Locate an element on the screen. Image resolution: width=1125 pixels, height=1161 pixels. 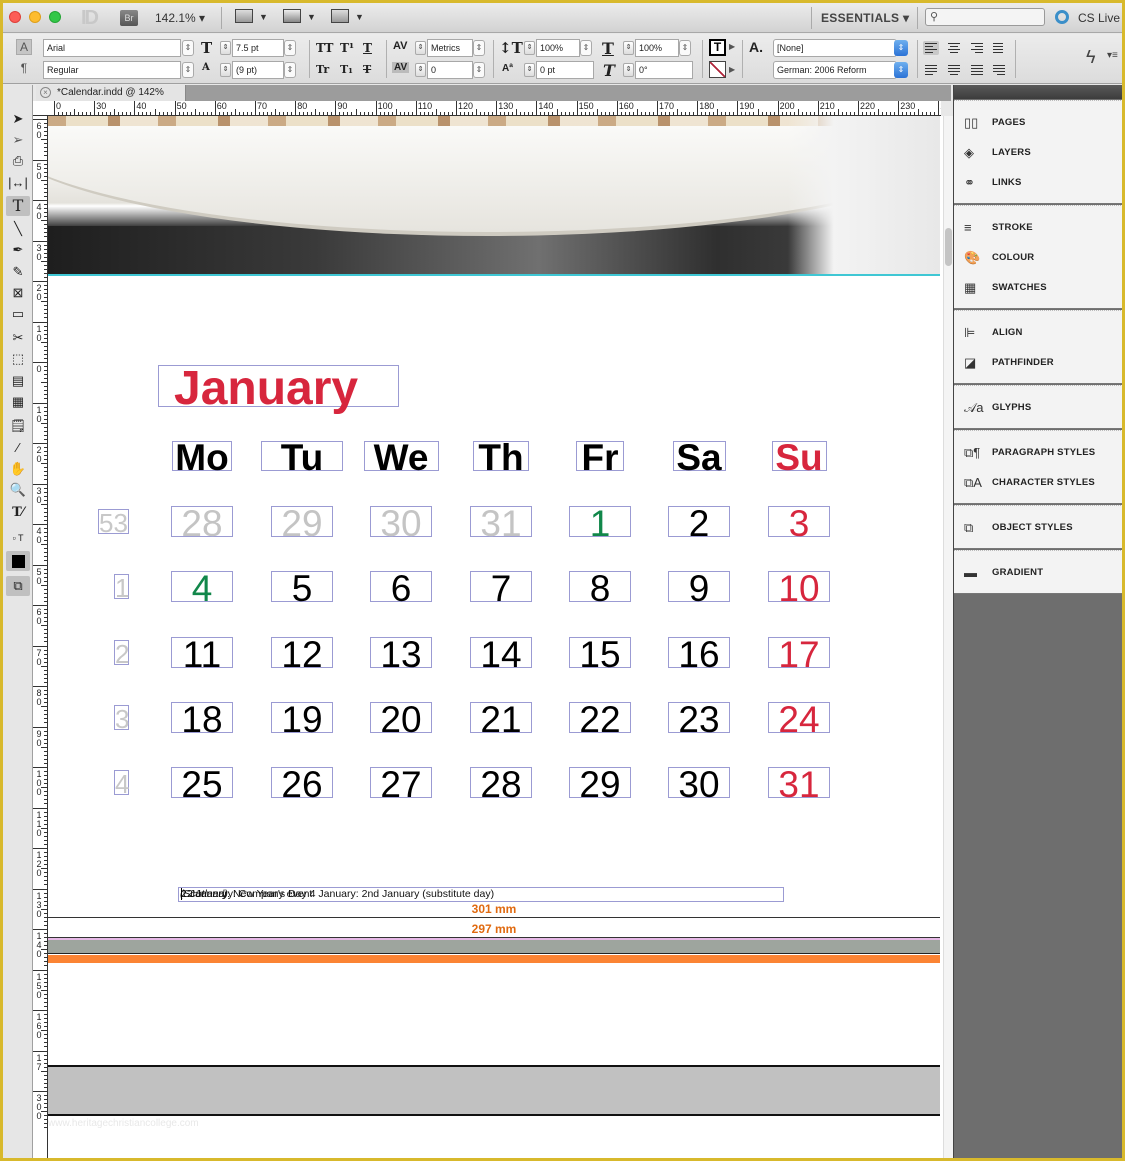
font-family-field: Arial is located at coordinates (112, 48).